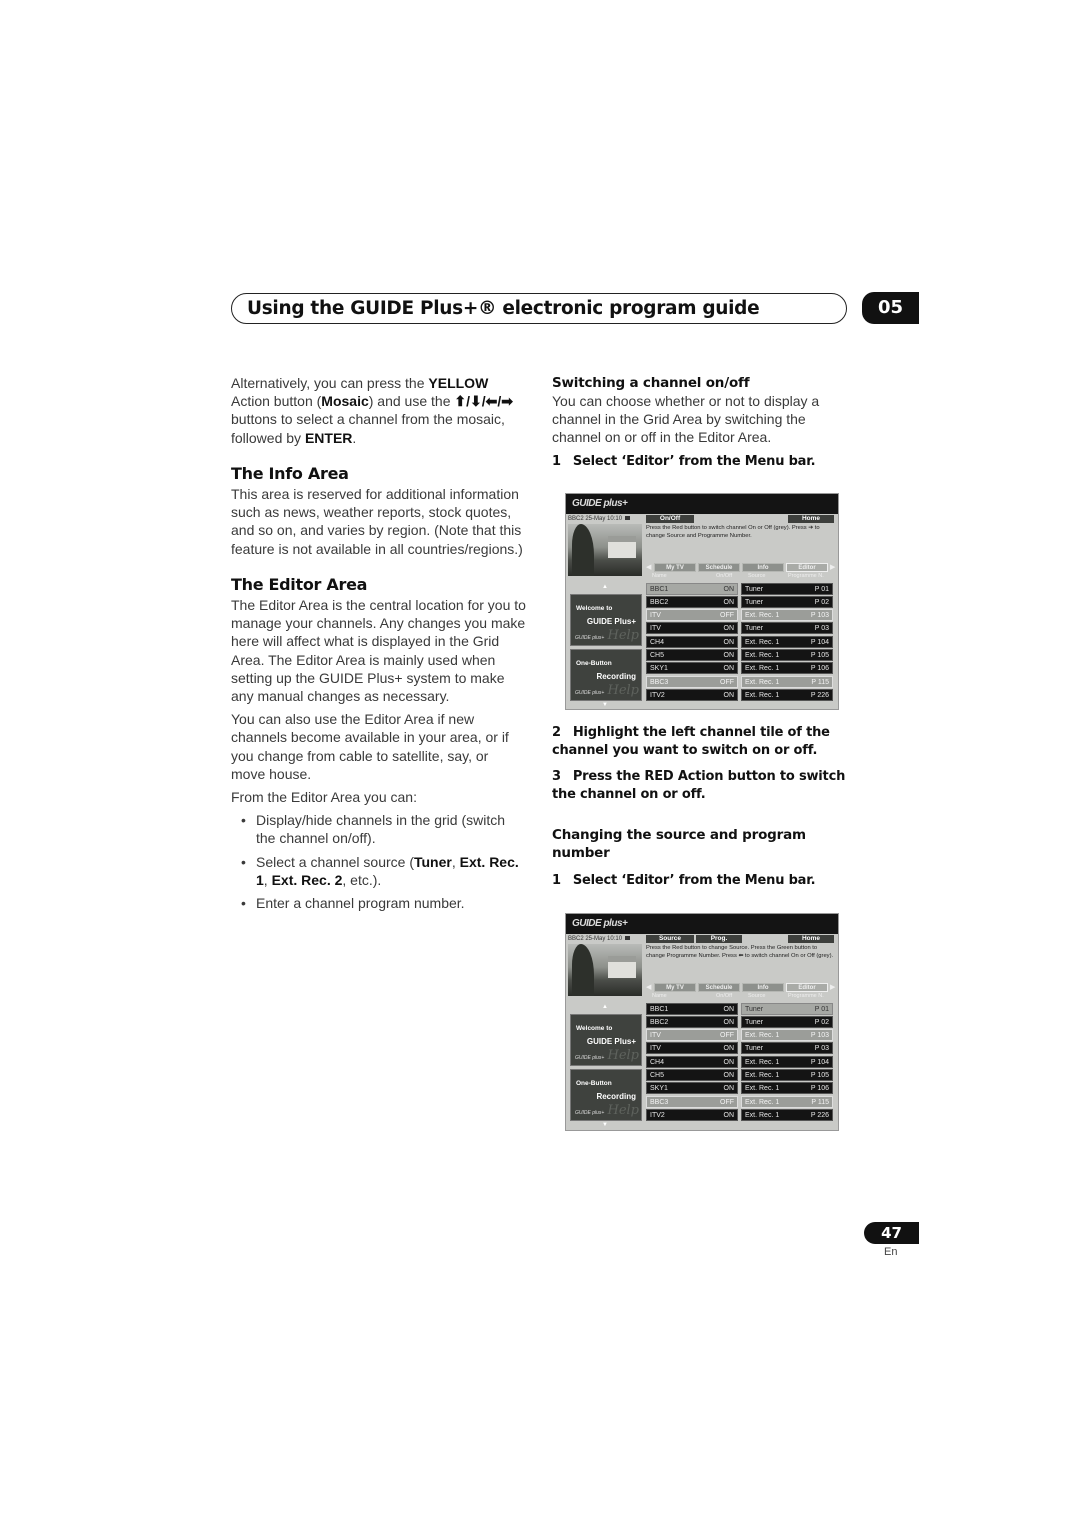 The width and height of the screenshot is (1080, 1528). I want to click on col-source: Source, so click(757, 576).